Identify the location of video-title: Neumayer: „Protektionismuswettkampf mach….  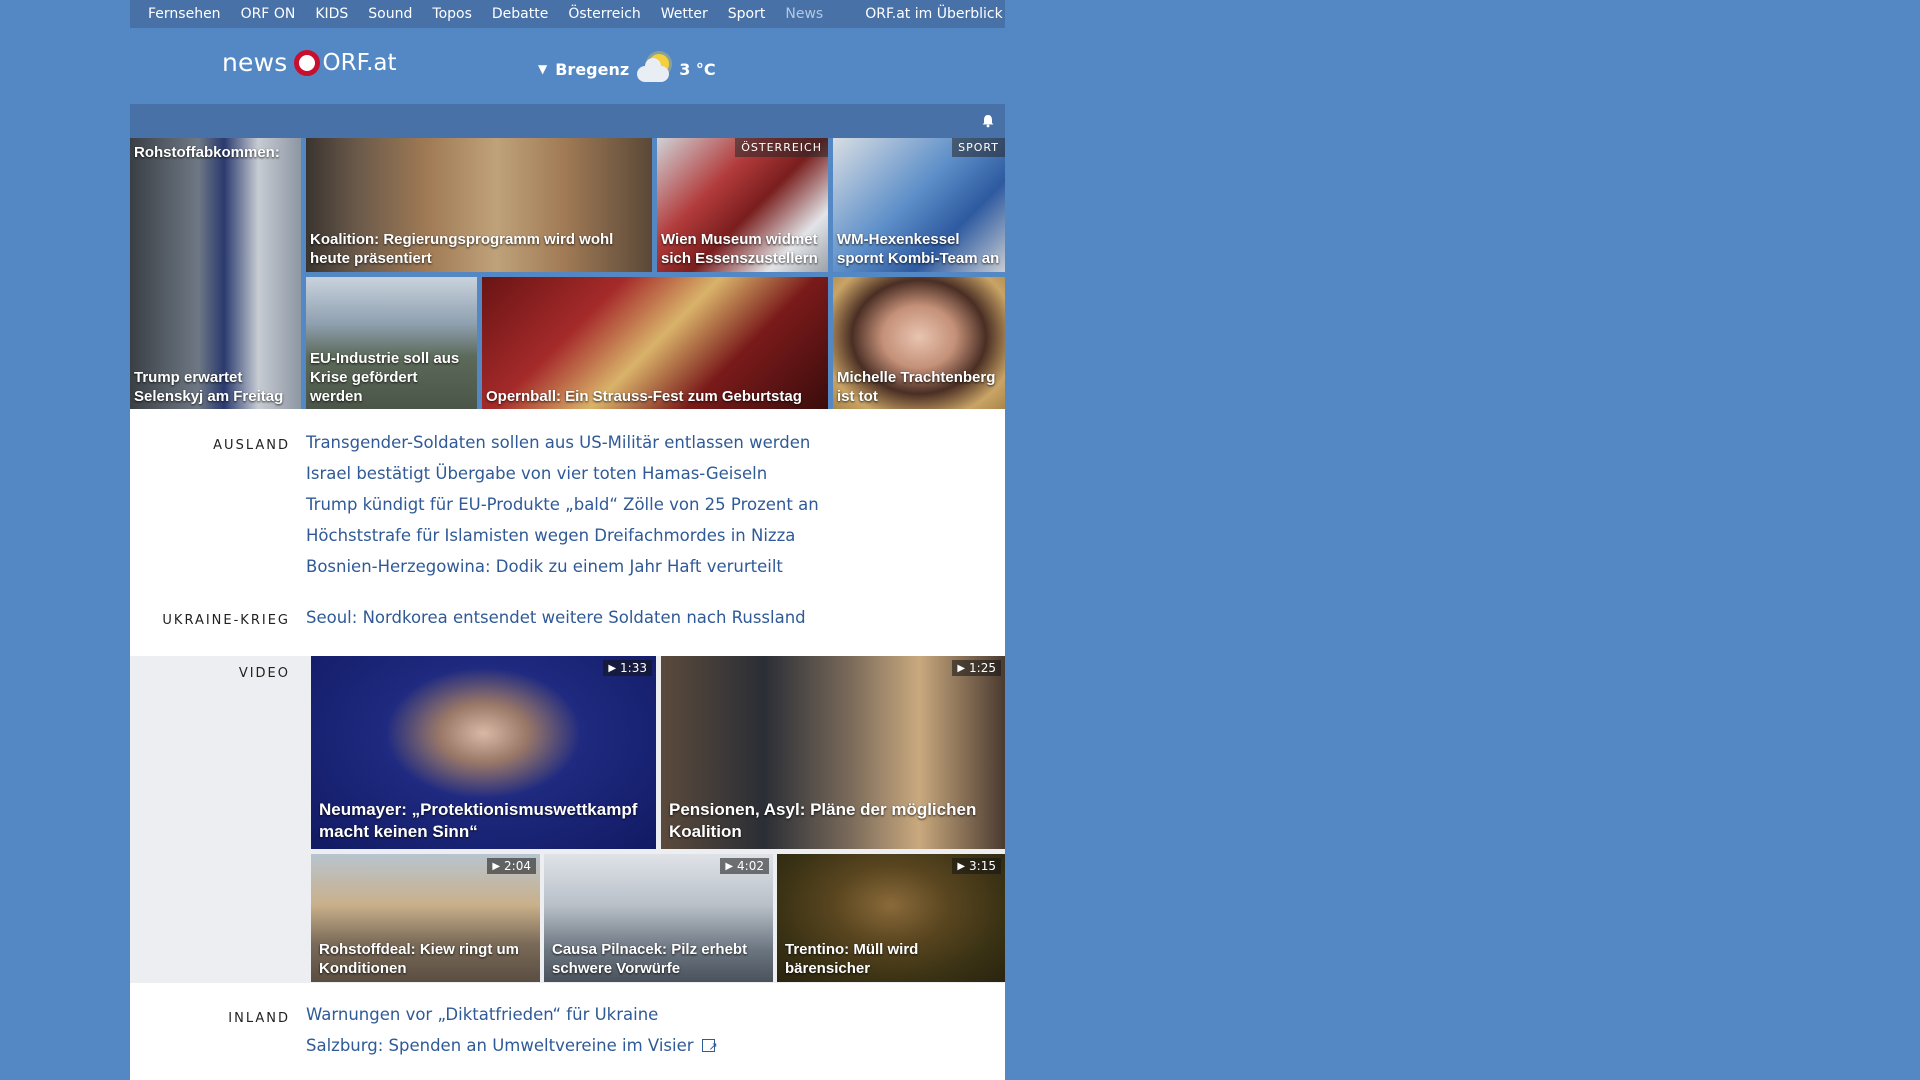
(478, 820).